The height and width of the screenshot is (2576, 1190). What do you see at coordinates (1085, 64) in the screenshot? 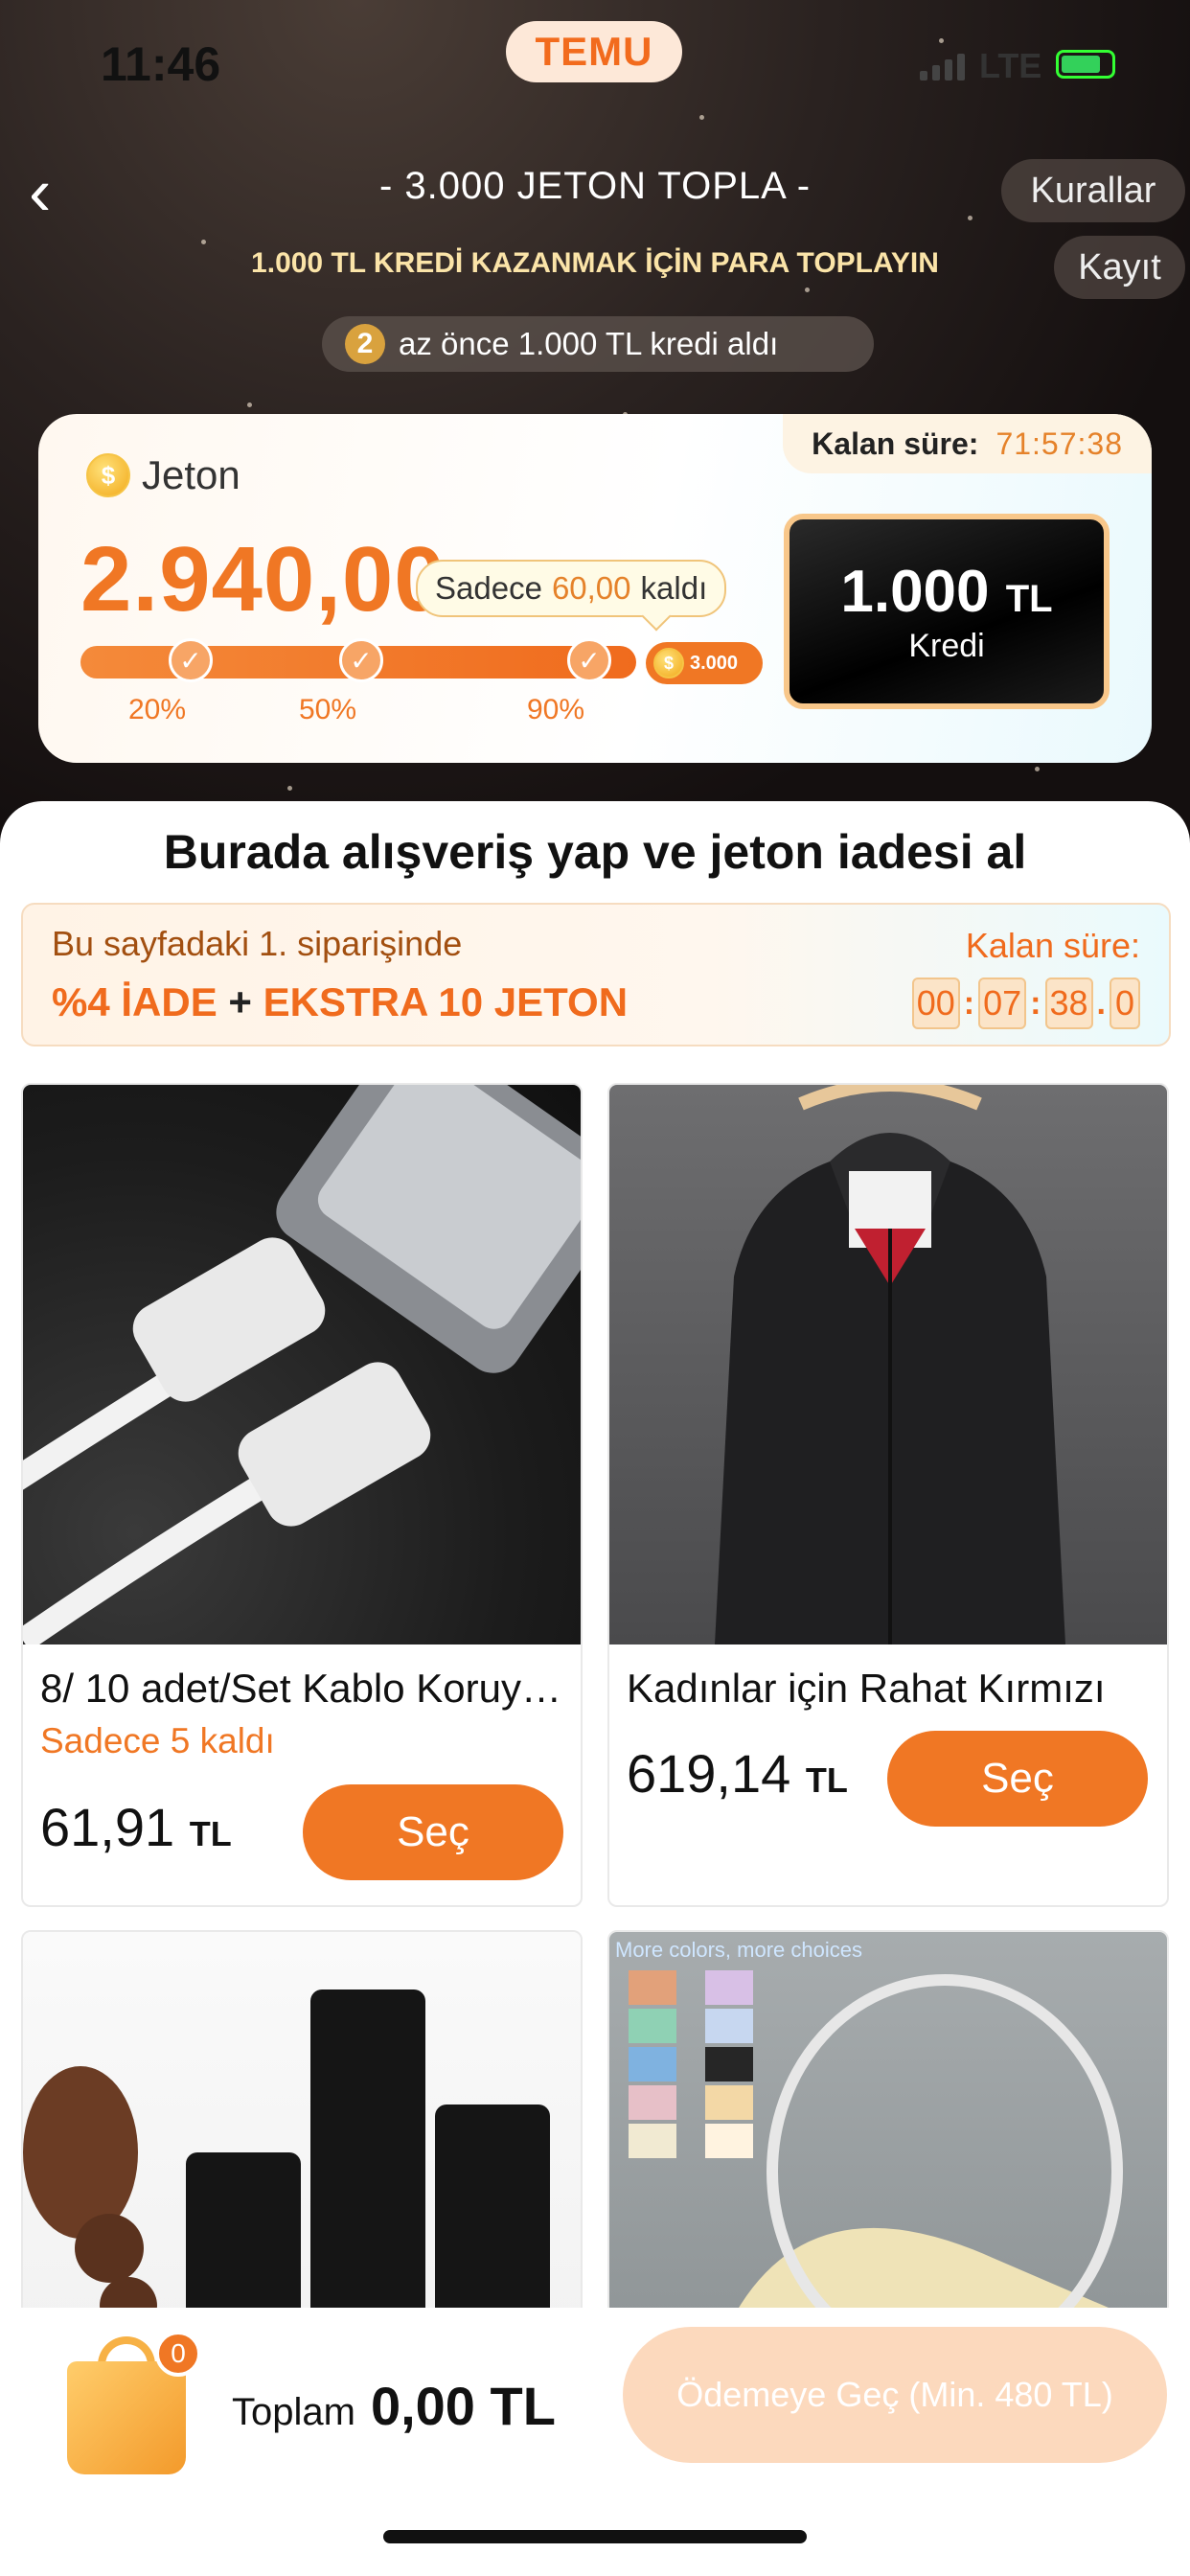
I see `battery-icon` at bounding box center [1085, 64].